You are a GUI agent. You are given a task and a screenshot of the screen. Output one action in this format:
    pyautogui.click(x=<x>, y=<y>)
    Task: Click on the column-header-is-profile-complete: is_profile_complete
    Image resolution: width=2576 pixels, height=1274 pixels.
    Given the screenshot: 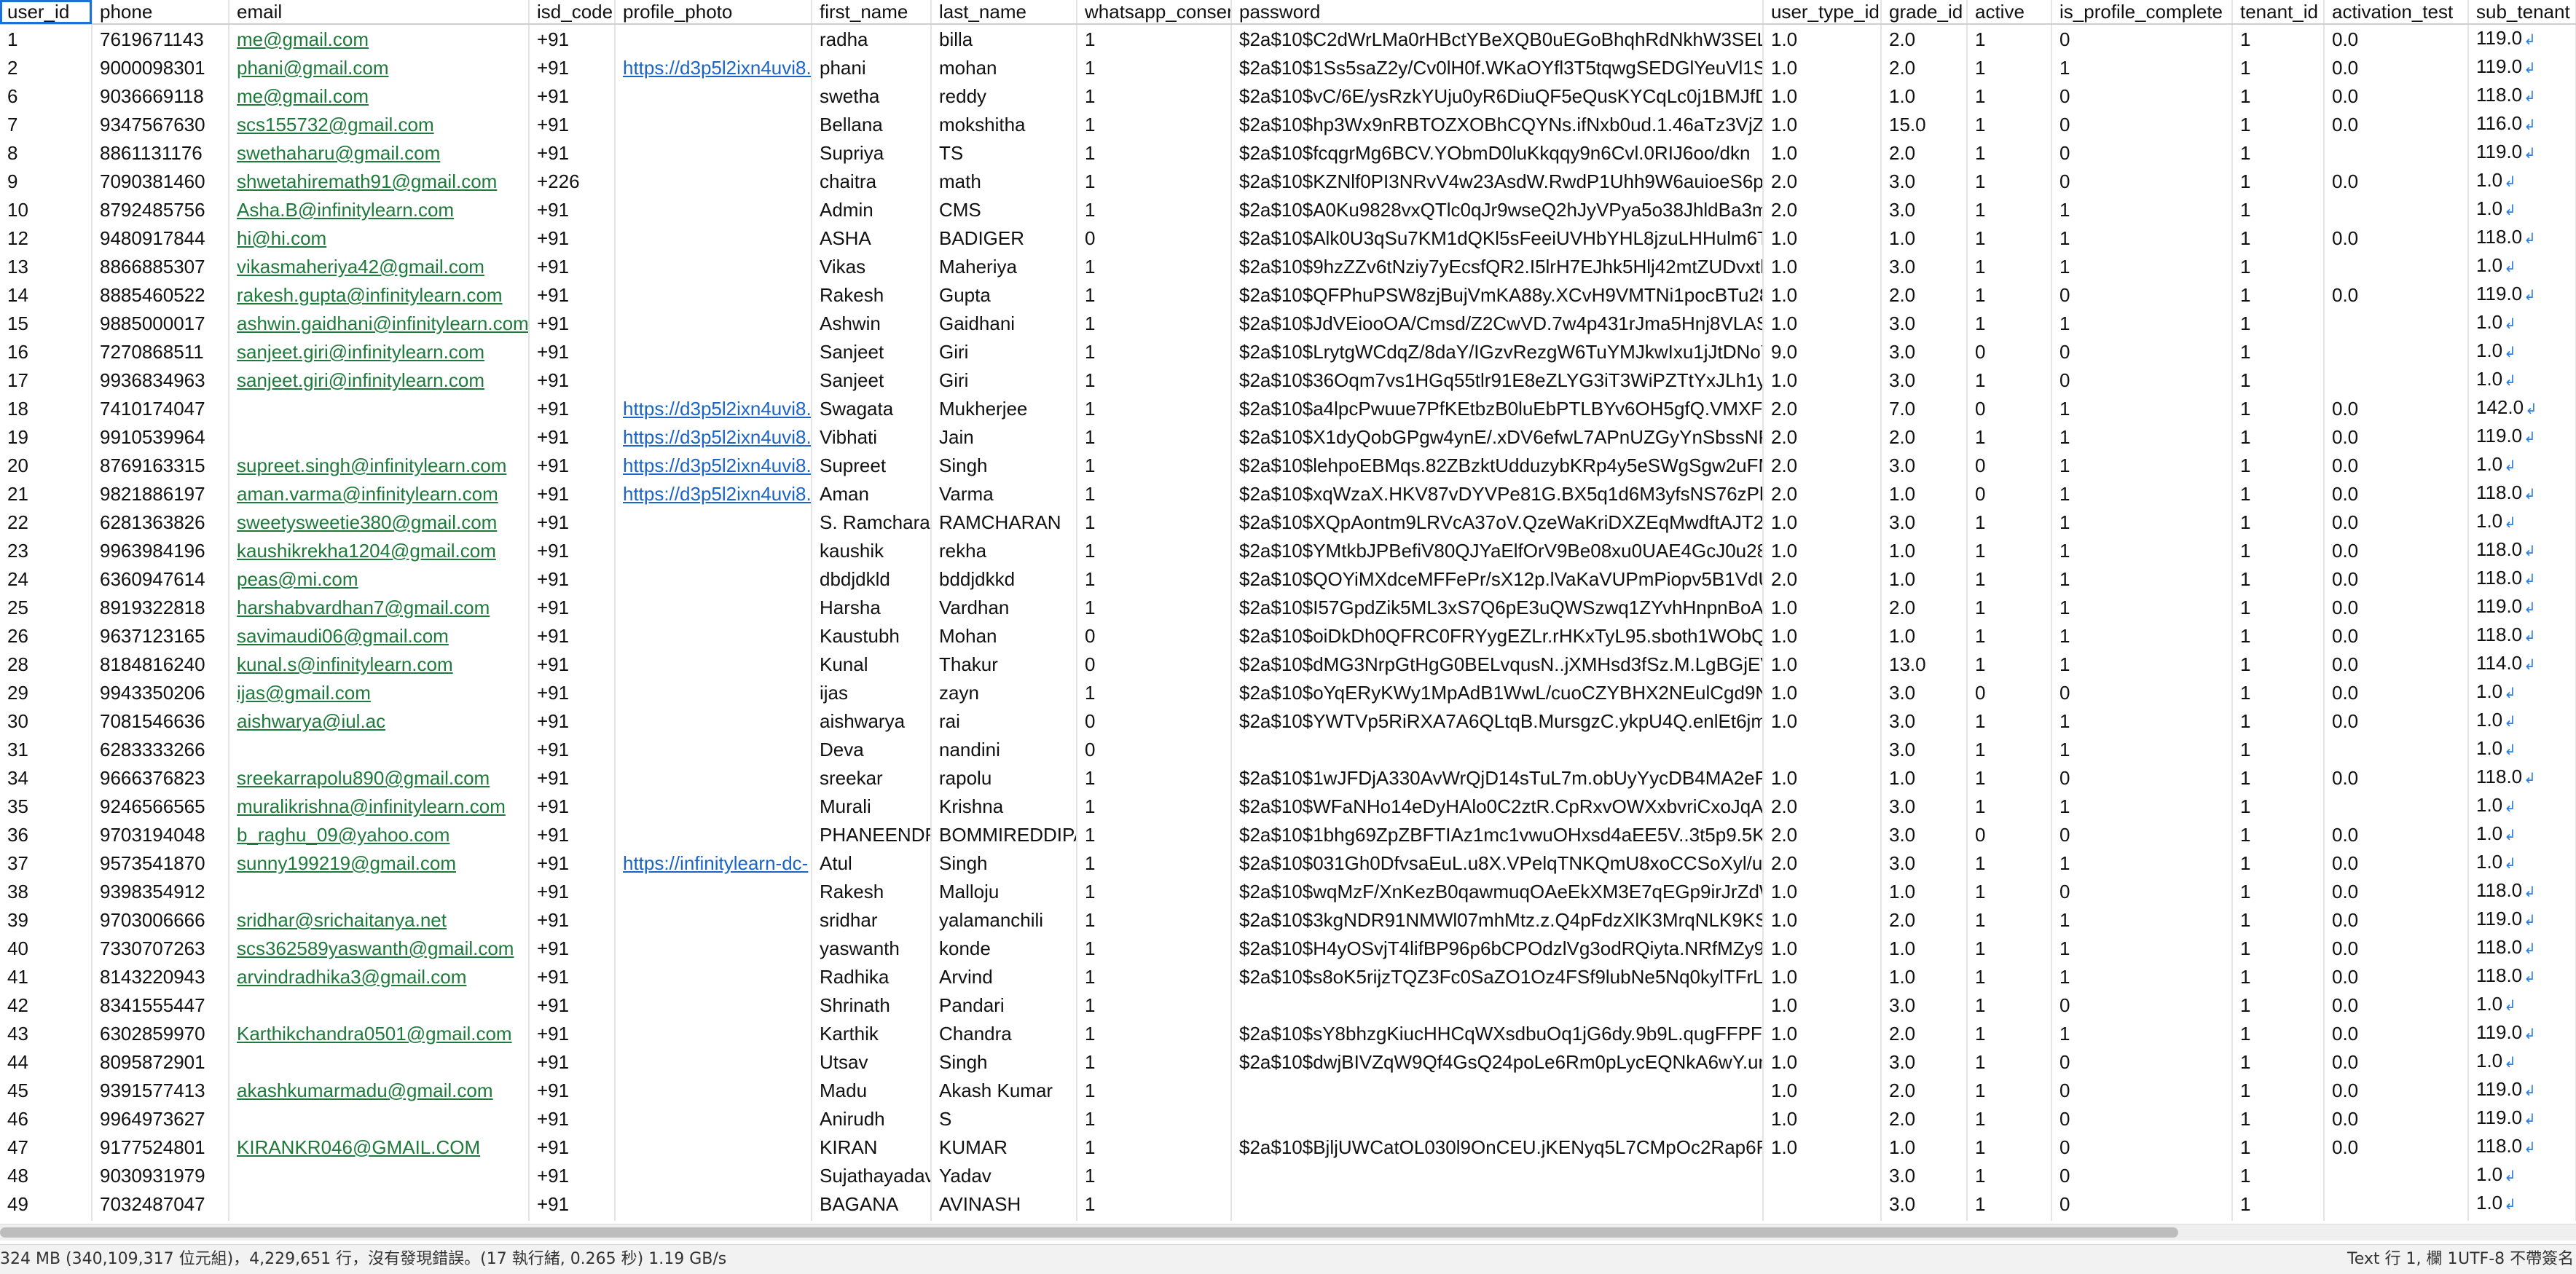 What is the action you would take?
    pyautogui.click(x=2142, y=12)
    